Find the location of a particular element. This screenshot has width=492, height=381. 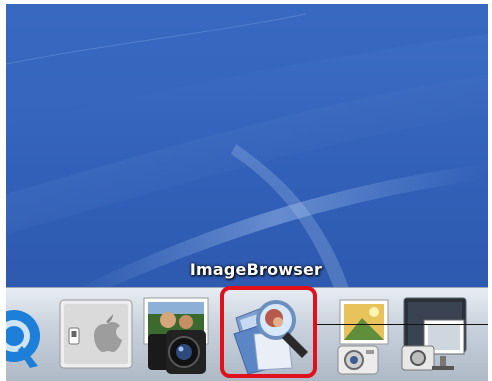

image-capture-icon is located at coordinates (357, 336).